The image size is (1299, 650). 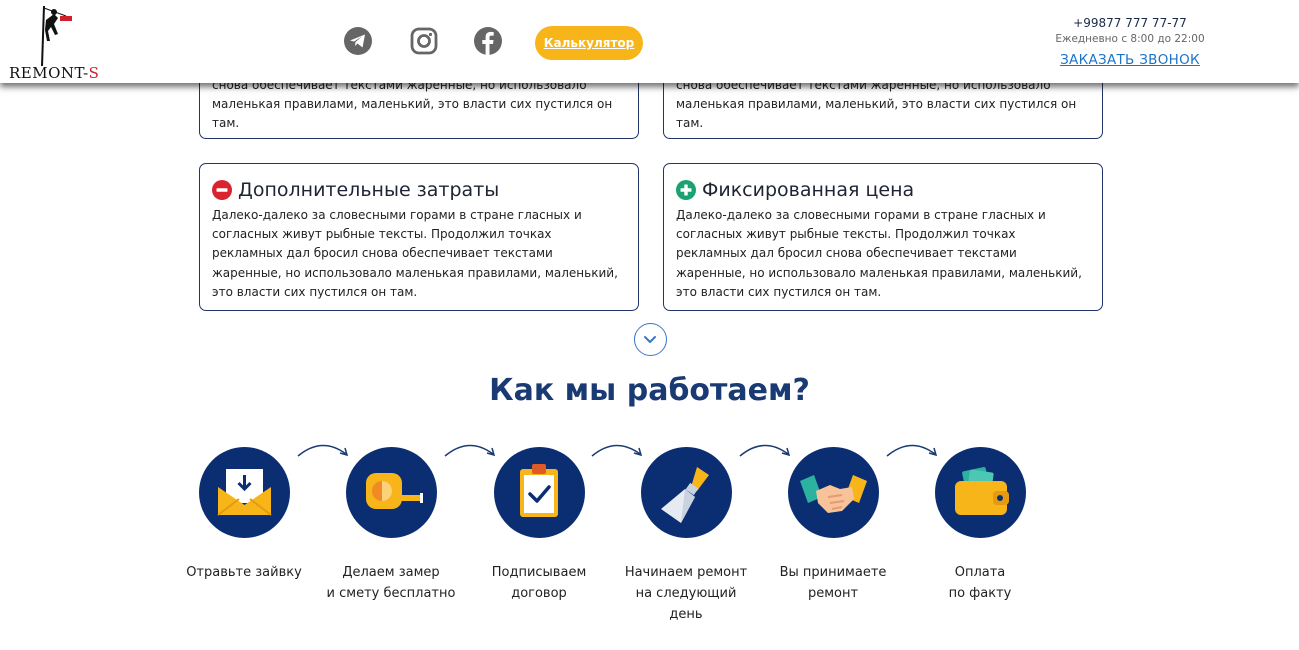 I want to click on clipboard-check-icon, so click(x=539, y=490).